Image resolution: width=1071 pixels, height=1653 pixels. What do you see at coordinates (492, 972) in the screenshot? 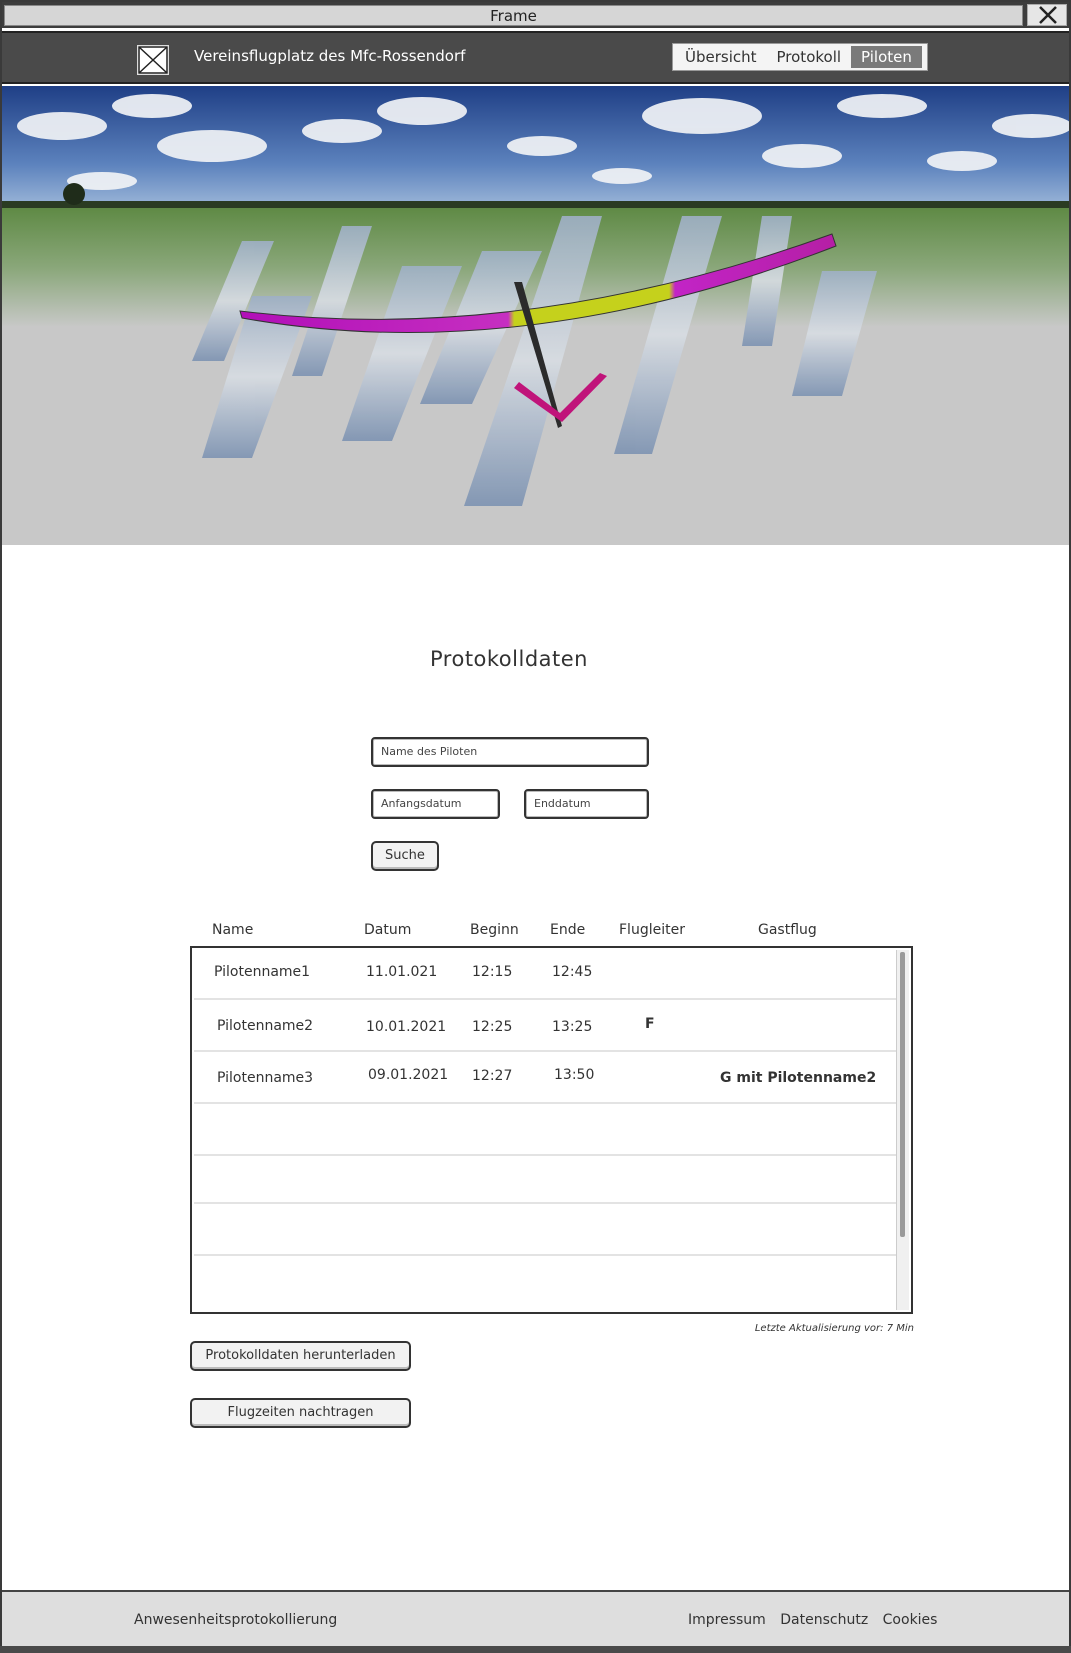
I see `cell-beginn: 12:15` at bounding box center [492, 972].